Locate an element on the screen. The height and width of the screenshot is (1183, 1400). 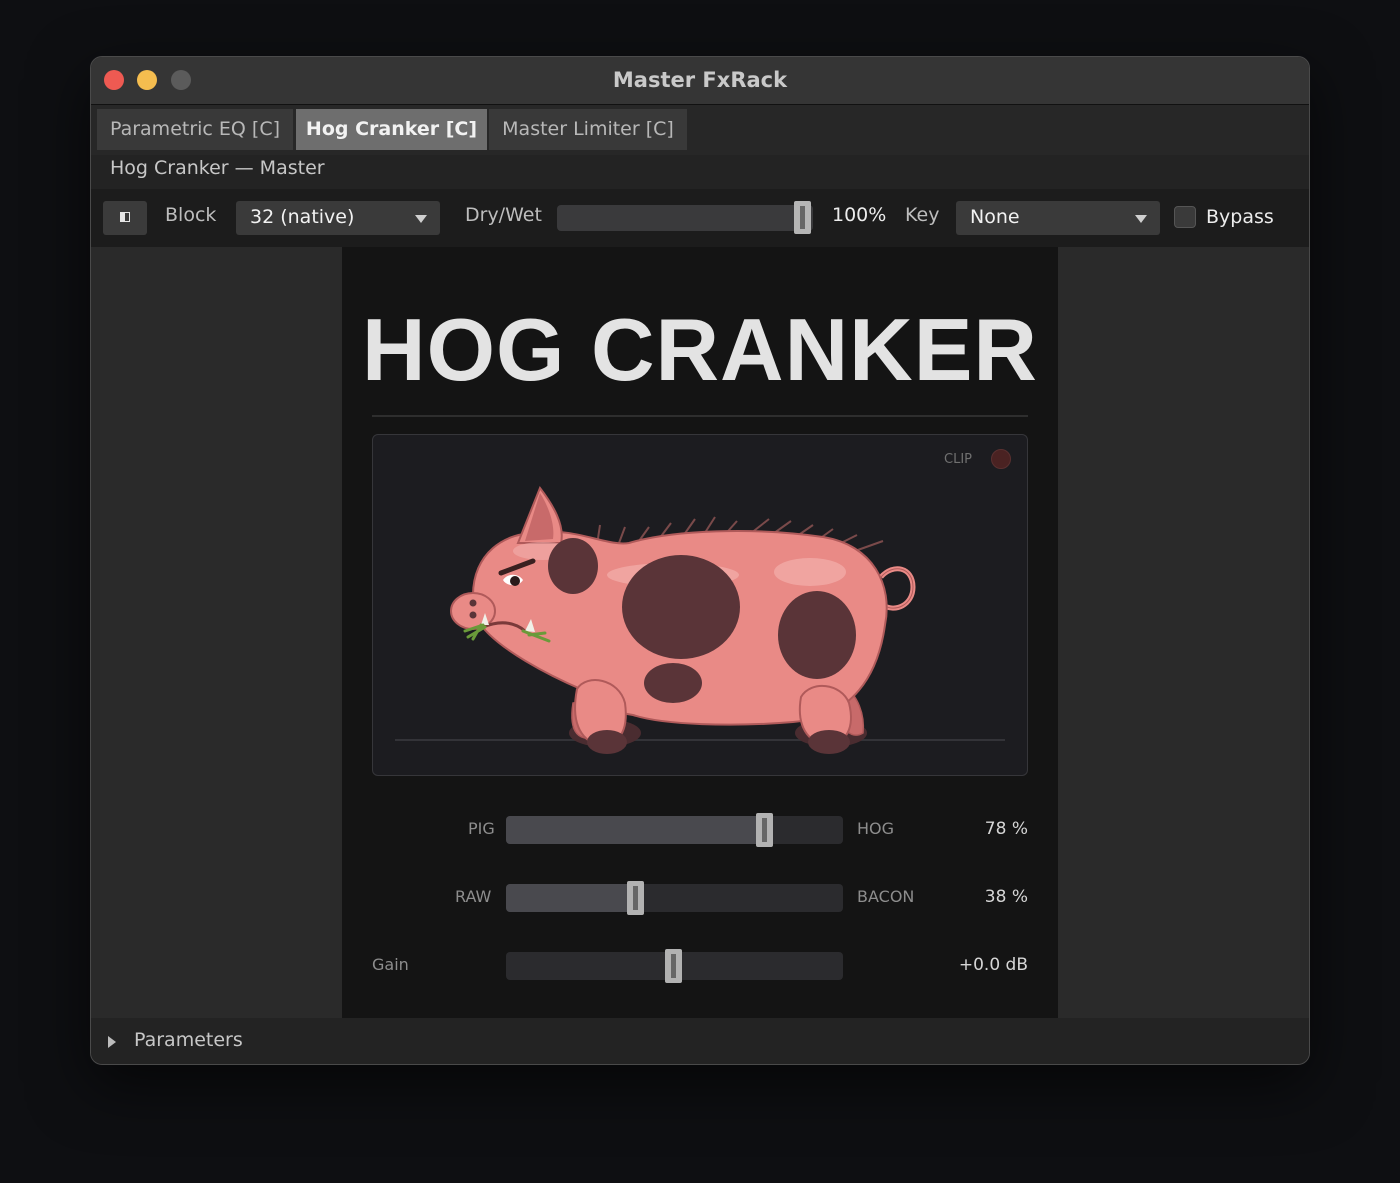
block-label: Block is located at coordinates (191, 215).